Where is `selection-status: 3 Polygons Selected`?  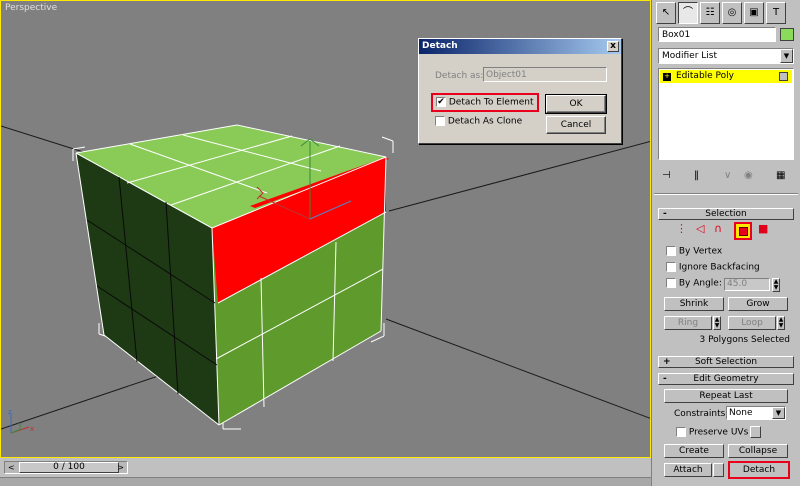
selection-status: 3 Polygons Selected is located at coordinates (744, 340).